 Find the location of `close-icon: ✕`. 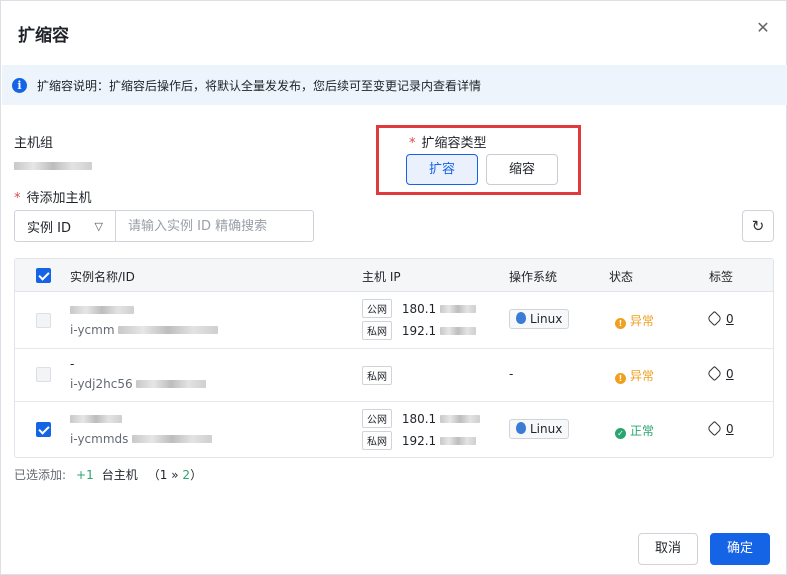

close-icon: ✕ is located at coordinates (763, 28).